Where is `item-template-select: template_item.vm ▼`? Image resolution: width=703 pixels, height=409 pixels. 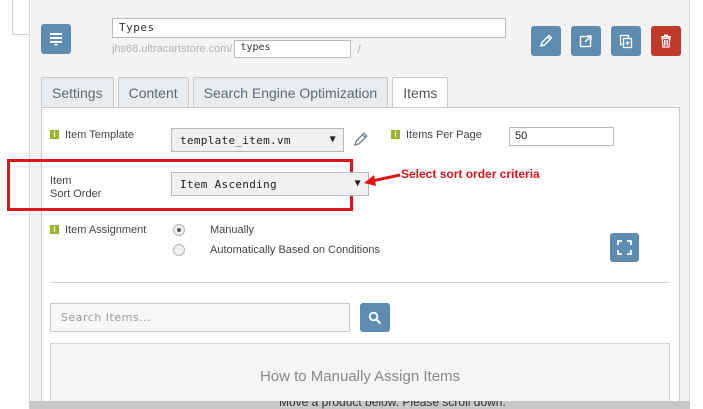
item-template-select: template_item.vm ▼ is located at coordinates (257, 140).